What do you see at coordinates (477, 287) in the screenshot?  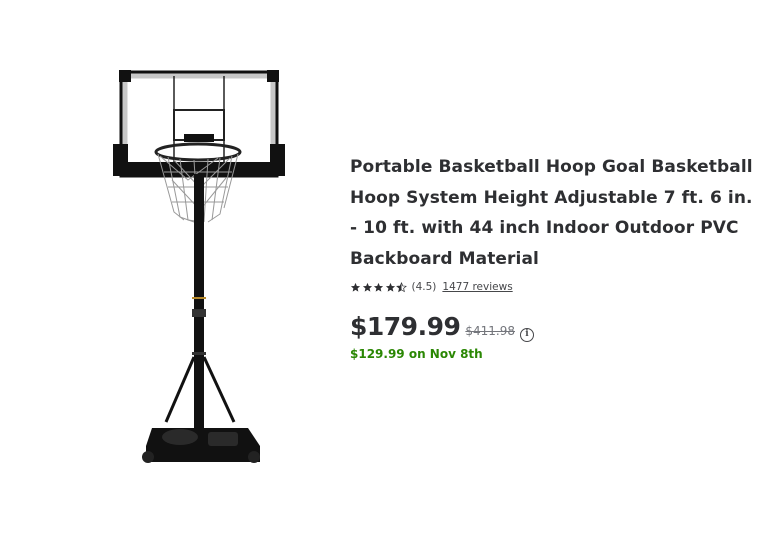 I see `reviews-link: 1477 reviews` at bounding box center [477, 287].